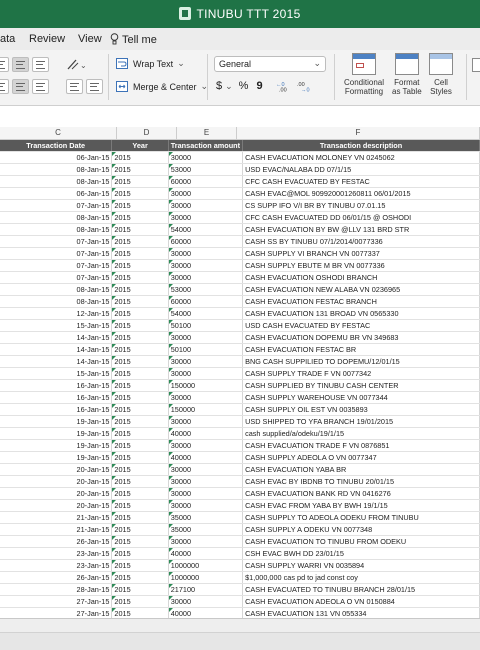  I want to click on description-cell: CASH SUPPLY VI BRANCH VN 0077337, so click(361, 254).